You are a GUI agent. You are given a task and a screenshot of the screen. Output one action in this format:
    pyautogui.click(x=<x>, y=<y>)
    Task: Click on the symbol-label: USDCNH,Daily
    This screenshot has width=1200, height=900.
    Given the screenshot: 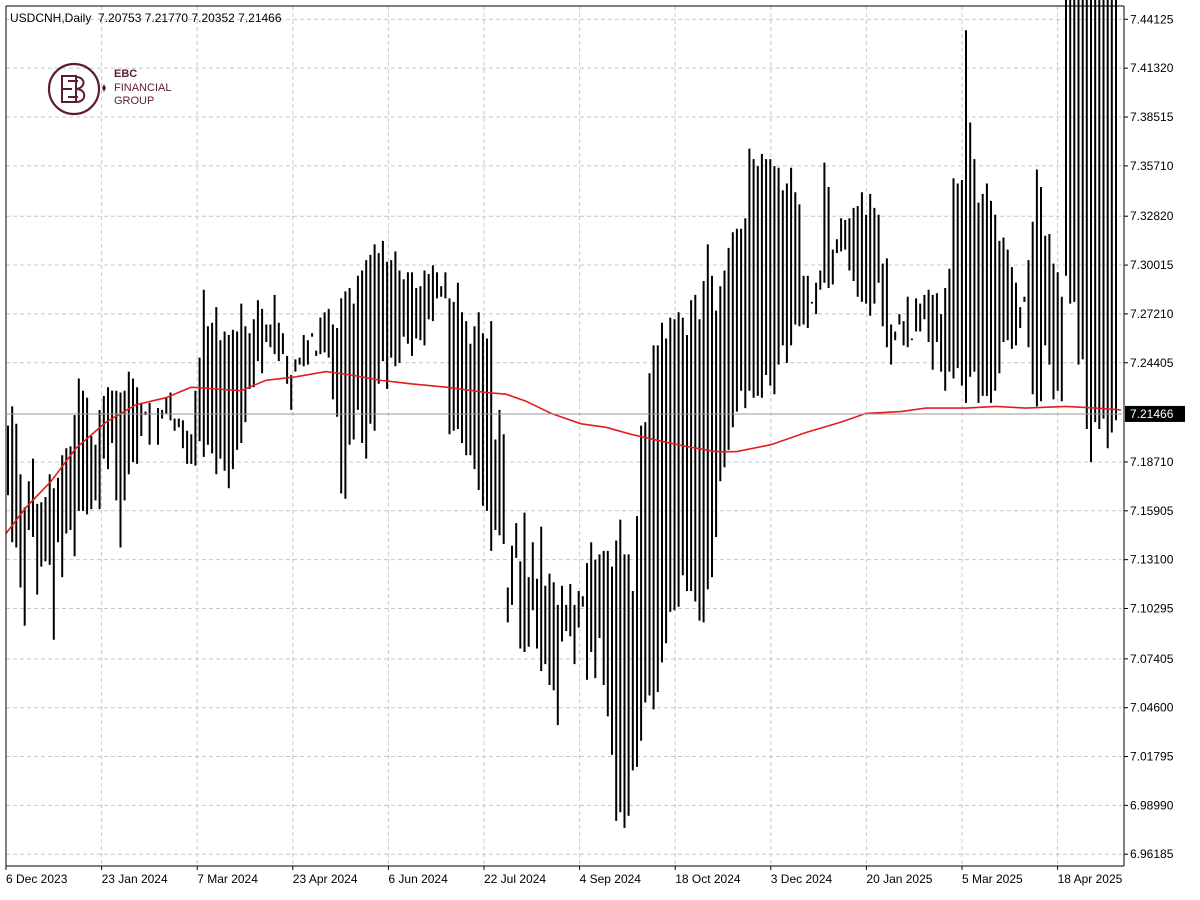 What is the action you would take?
    pyautogui.click(x=51, y=18)
    